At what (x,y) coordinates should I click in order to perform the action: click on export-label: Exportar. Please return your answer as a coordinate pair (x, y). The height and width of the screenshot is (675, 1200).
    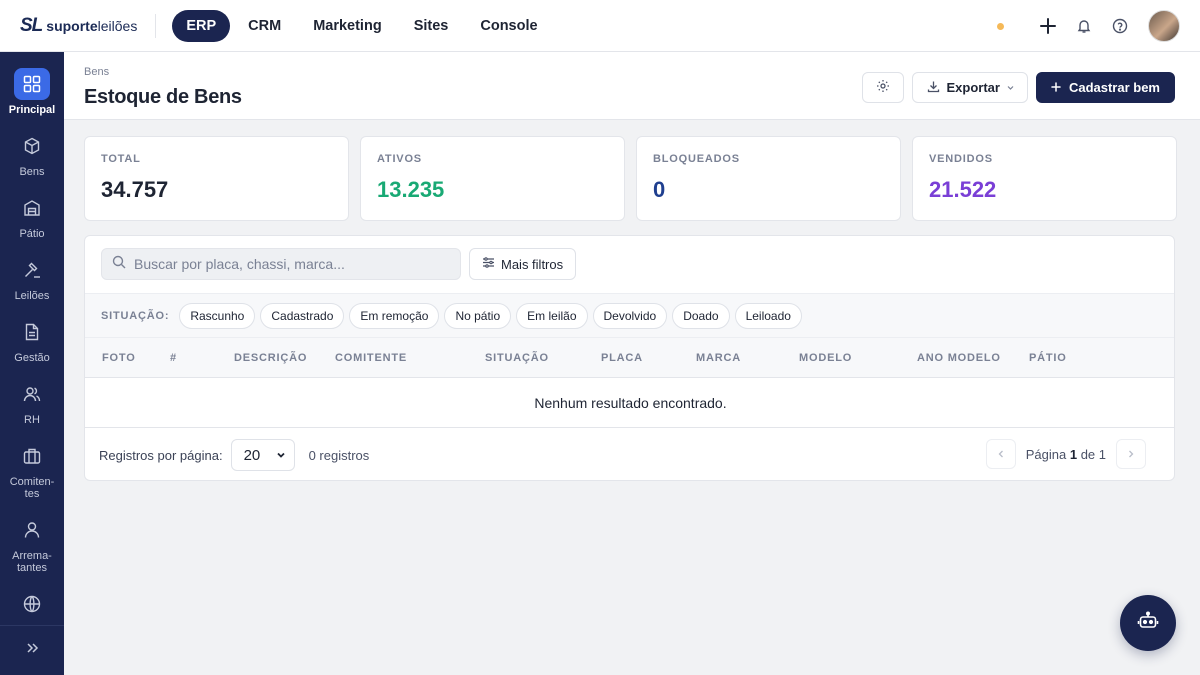
    Looking at the image, I should click on (973, 87).